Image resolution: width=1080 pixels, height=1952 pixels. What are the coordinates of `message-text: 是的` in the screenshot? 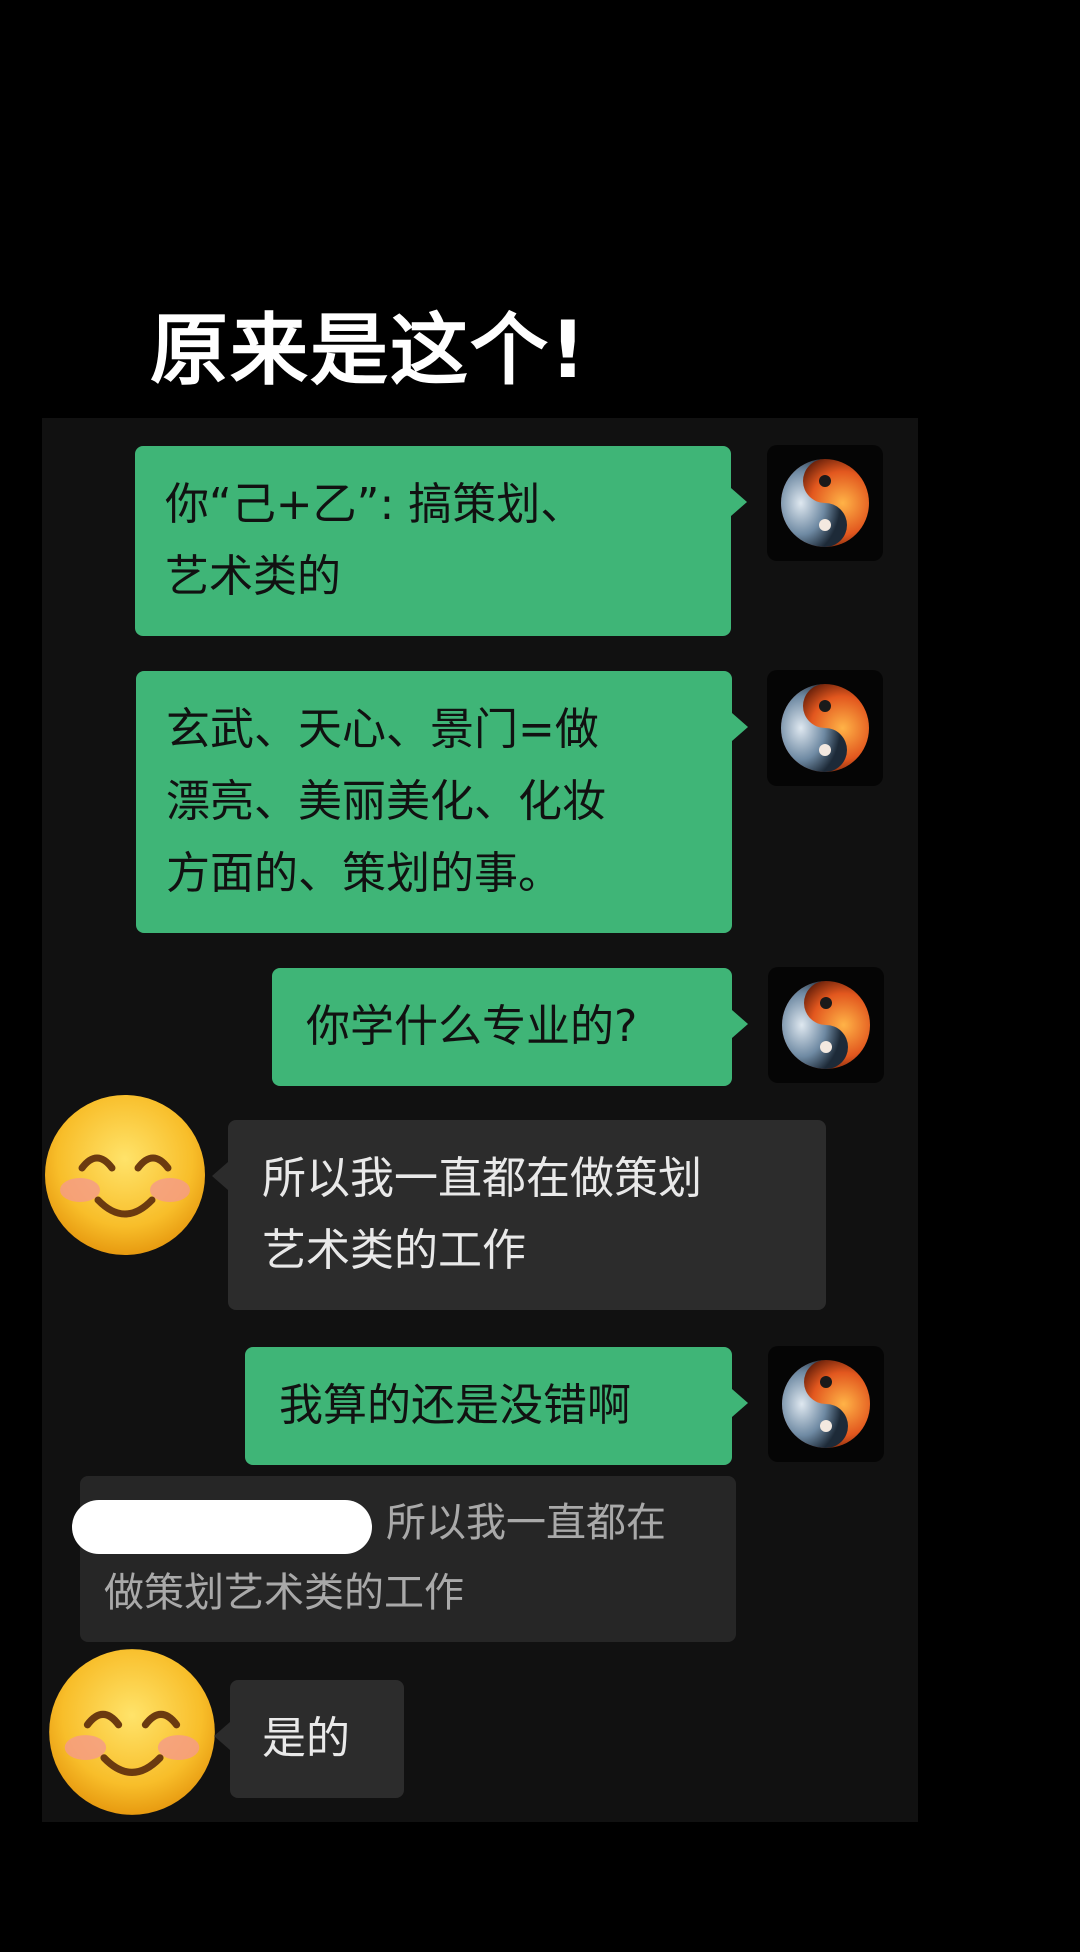 It's located at (306, 1738).